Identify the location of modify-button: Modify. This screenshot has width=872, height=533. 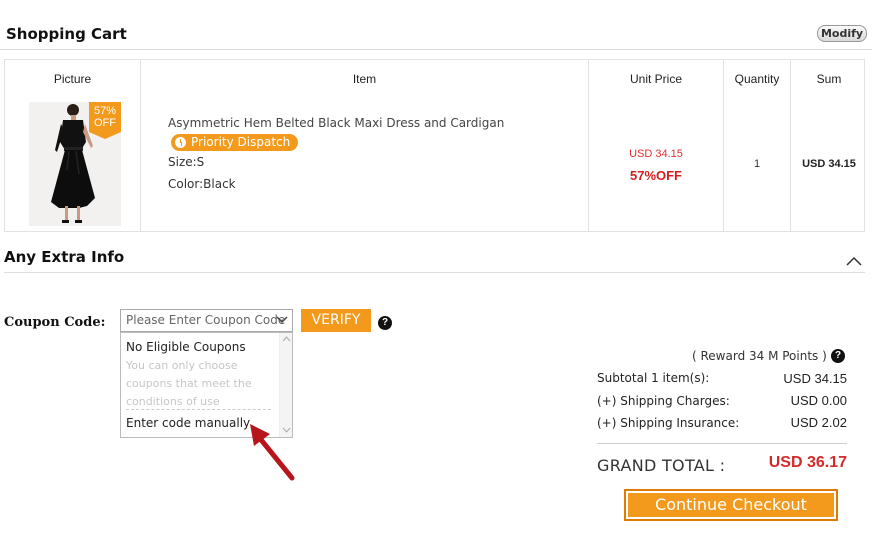
(842, 33).